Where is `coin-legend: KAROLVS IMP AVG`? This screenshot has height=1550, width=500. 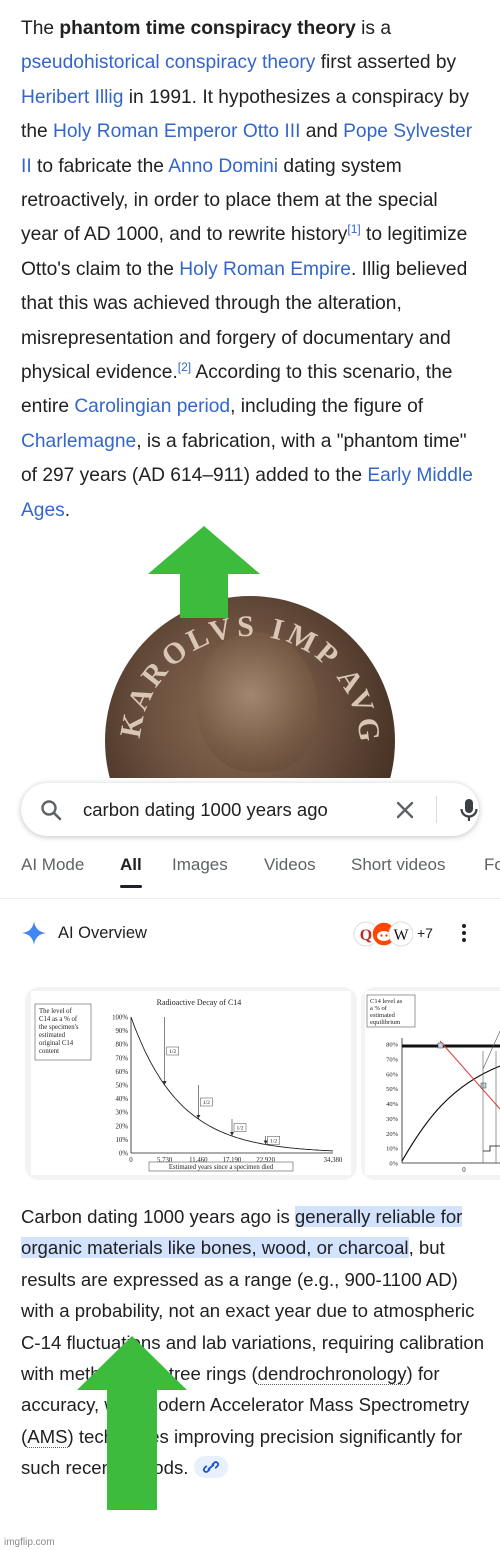 coin-legend: KAROLVS IMP AVG is located at coordinates (250, 687).